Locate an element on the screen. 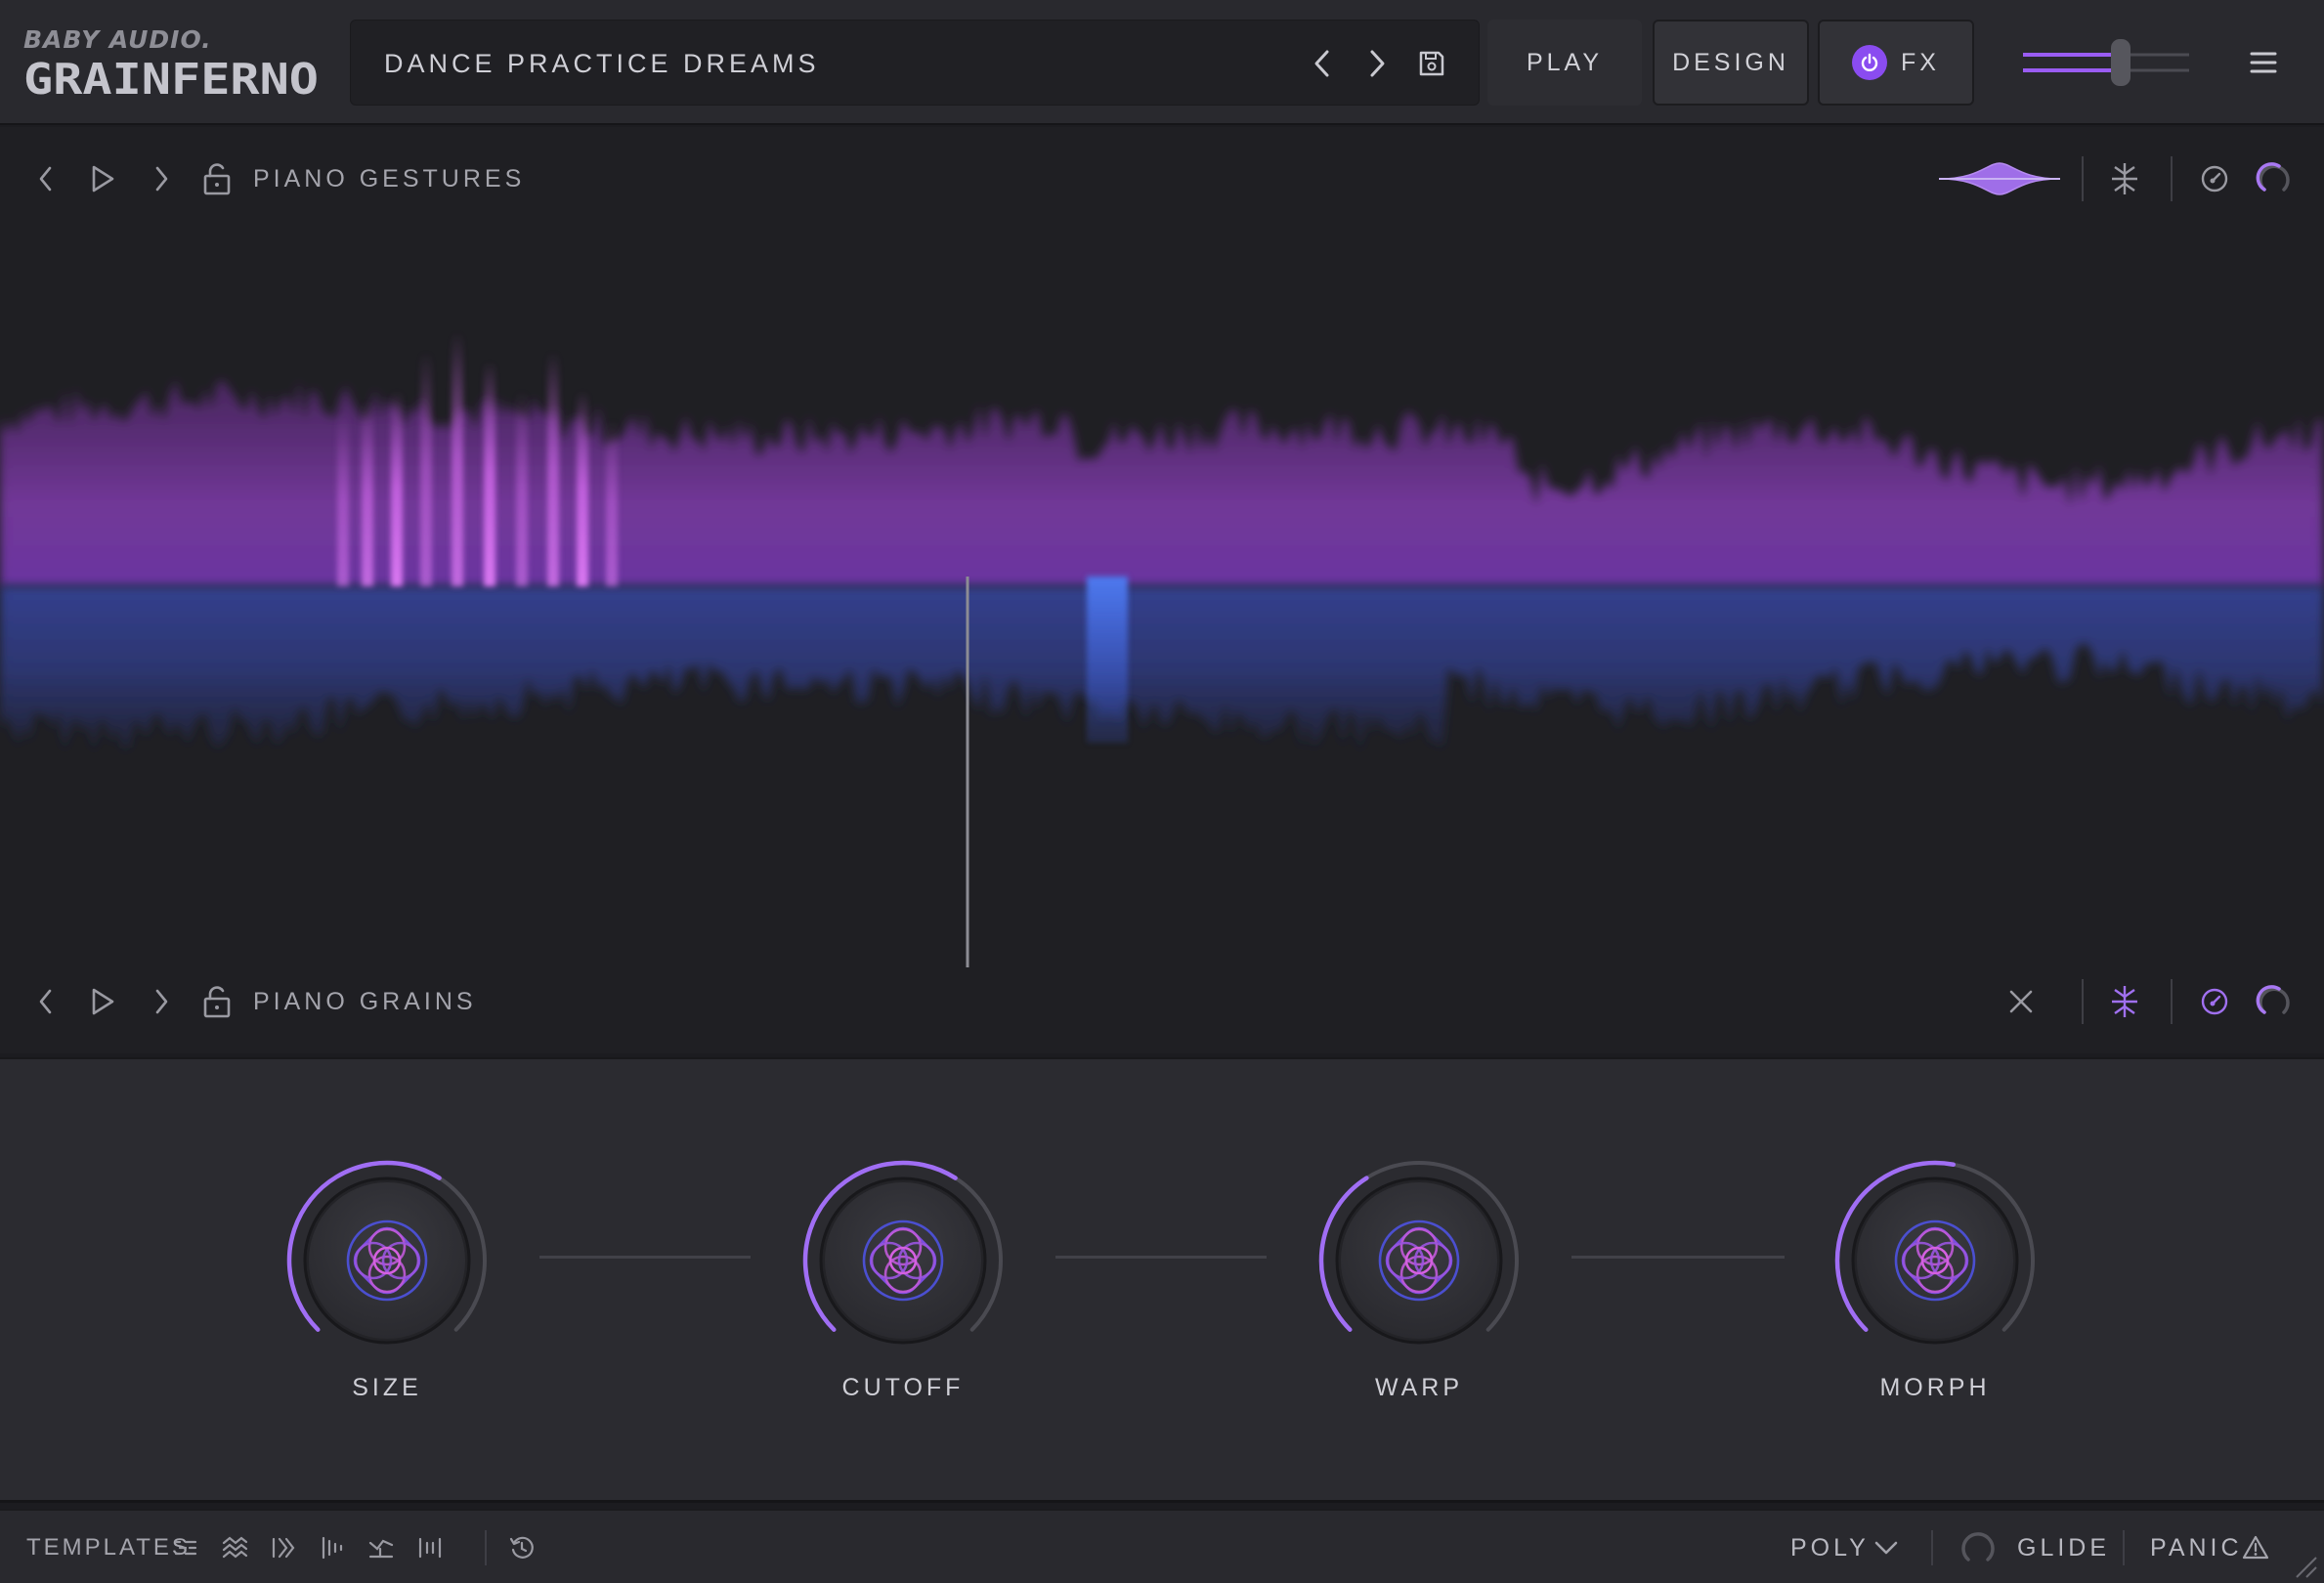 The width and height of the screenshot is (2324, 1583). layer2-remove-button is located at coordinates (2021, 1002).